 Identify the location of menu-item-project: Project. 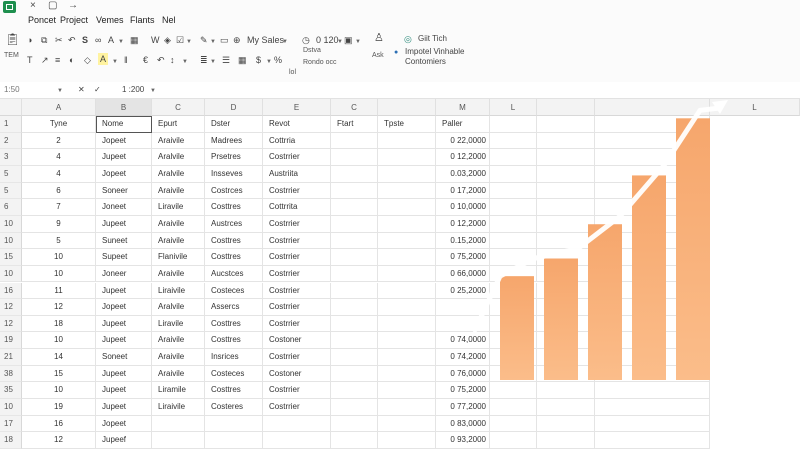
(74, 20).